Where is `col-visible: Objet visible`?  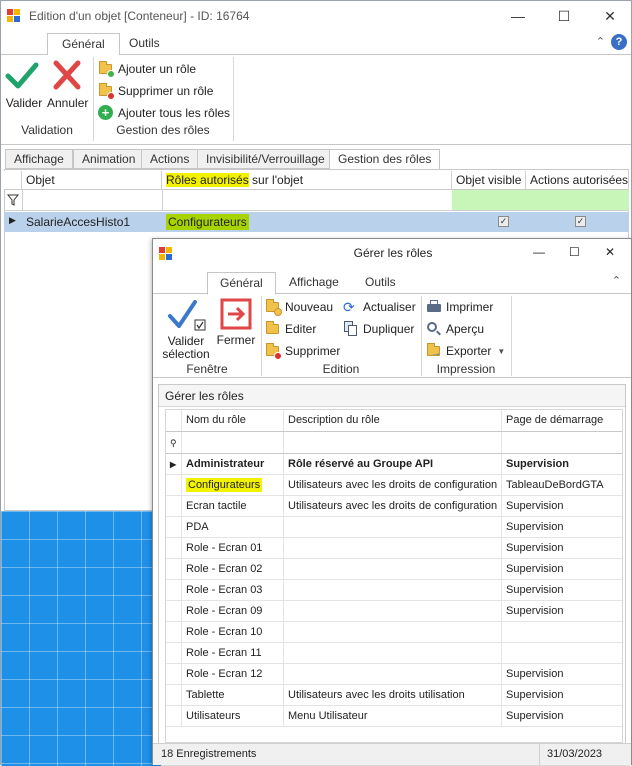 col-visible: Objet visible is located at coordinates (489, 180).